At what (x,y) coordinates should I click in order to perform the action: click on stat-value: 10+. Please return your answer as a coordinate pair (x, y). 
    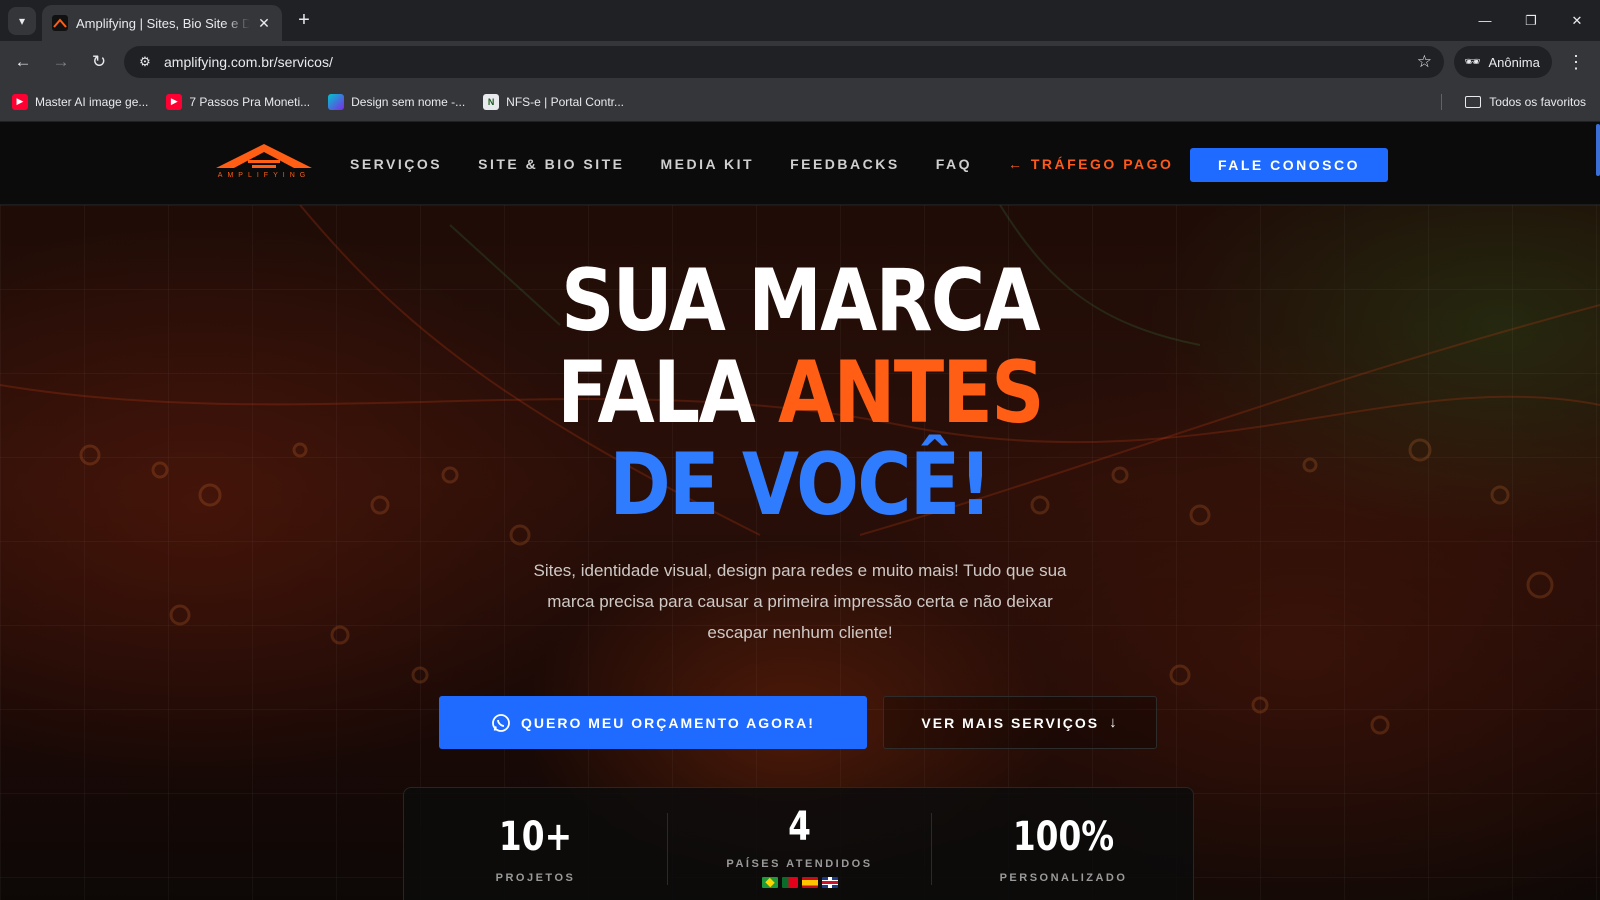
    Looking at the image, I should click on (535, 837).